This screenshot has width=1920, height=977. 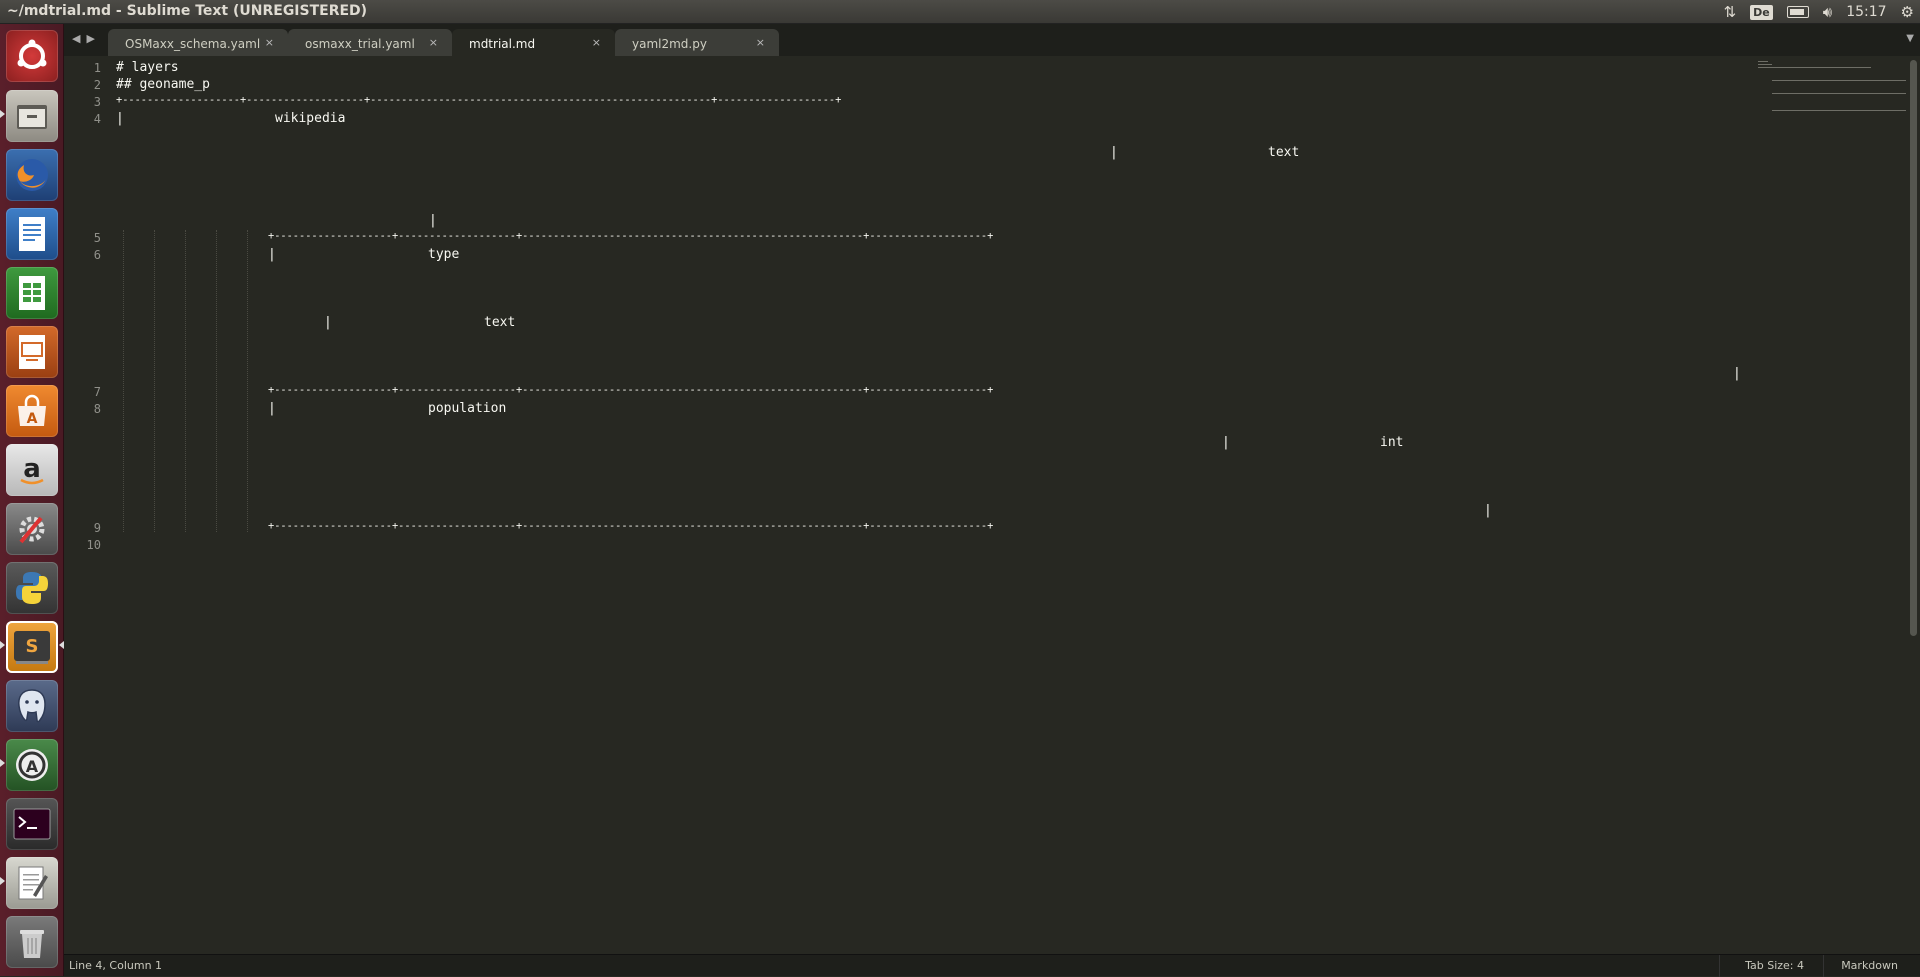 I want to click on tab-mdtrial: mdtrial.md ×, so click(x=533, y=42).